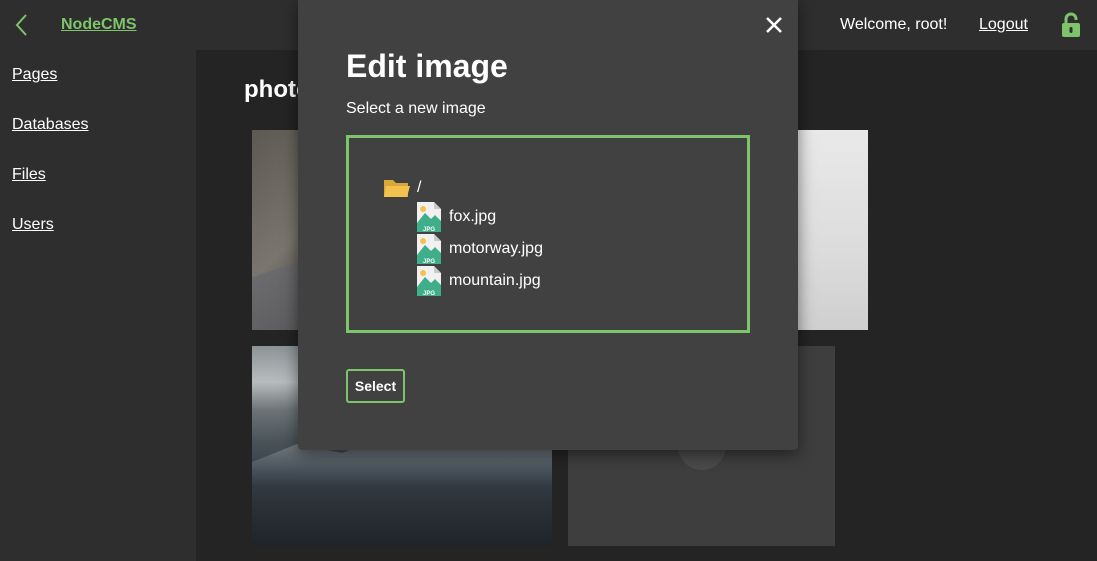  I want to click on tree-file-mountain: JPG mountain.jpg, so click(478, 281).